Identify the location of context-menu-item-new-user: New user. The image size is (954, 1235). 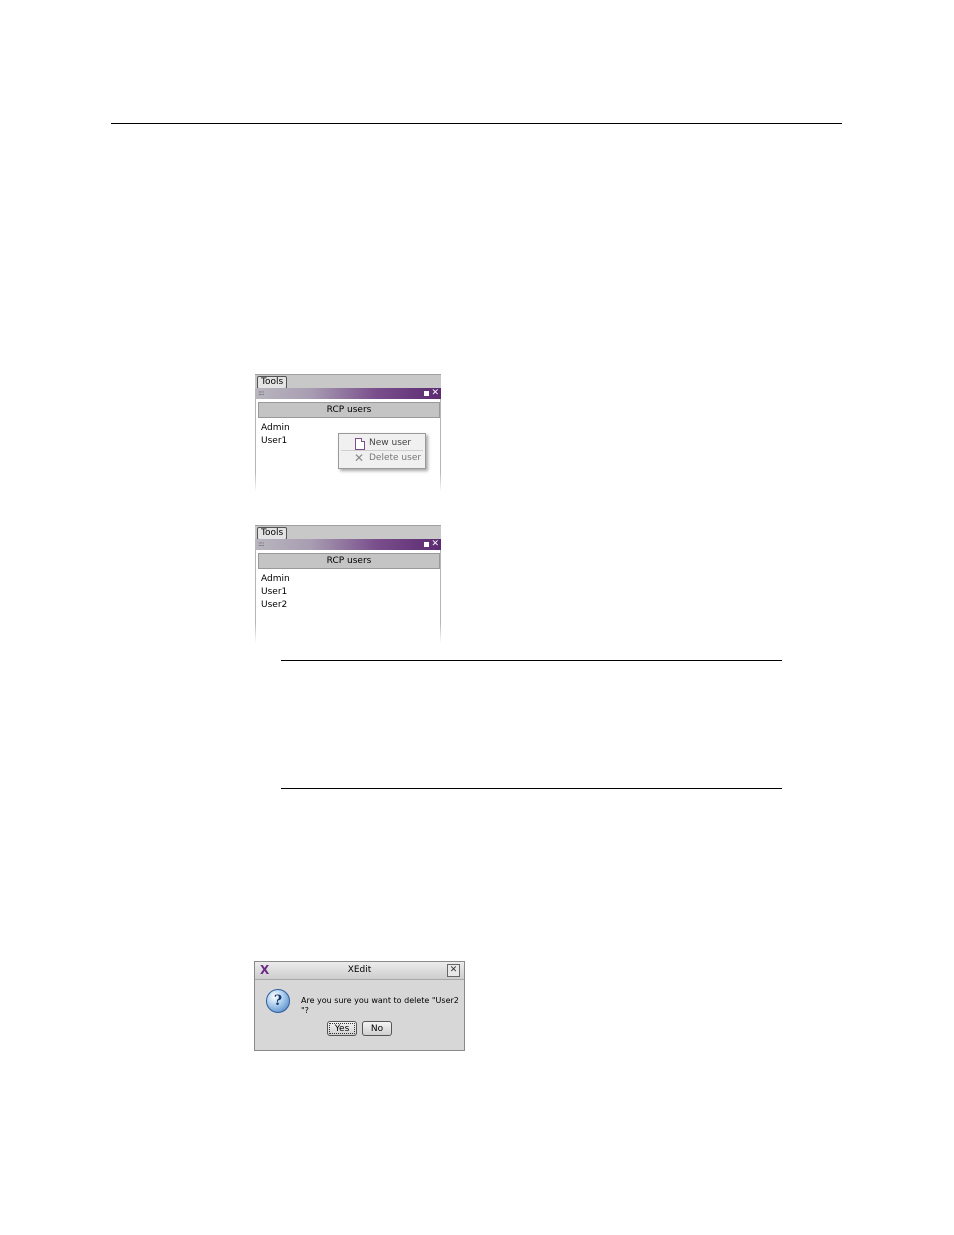
(382, 443).